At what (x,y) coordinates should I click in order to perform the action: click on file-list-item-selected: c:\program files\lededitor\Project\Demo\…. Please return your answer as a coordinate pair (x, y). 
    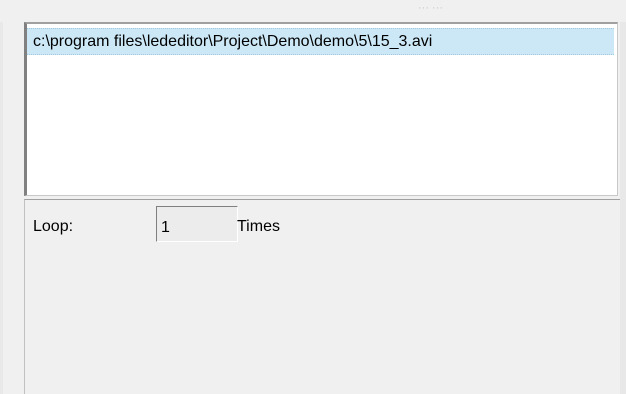
    Looking at the image, I should click on (320, 41).